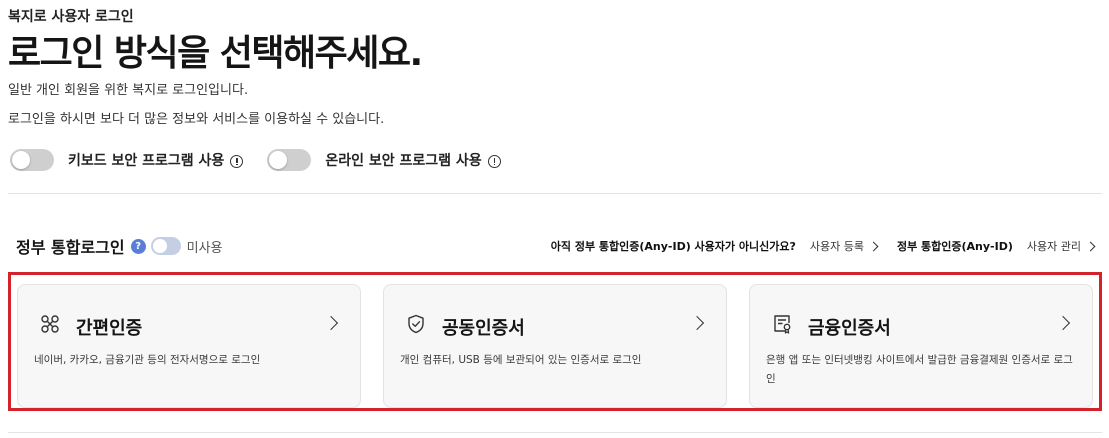  Describe the element at coordinates (71, 17) in the screenshot. I see `page-eyebrow: 복지로 사용자 로그인` at that location.